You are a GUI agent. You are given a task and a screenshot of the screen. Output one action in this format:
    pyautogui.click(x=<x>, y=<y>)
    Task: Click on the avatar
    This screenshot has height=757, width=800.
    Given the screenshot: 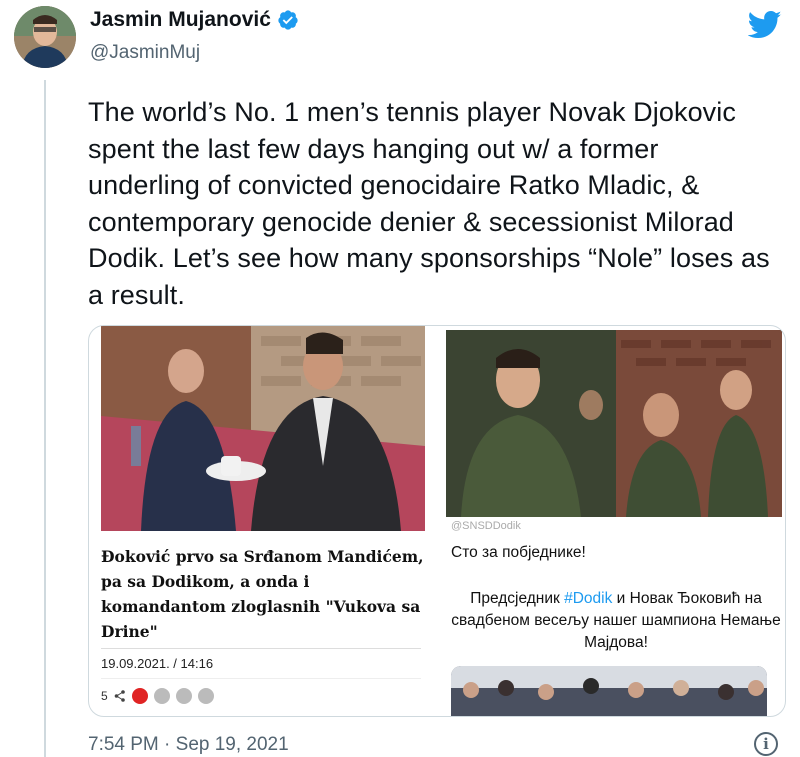 What is the action you would take?
    pyautogui.click(x=45, y=37)
    